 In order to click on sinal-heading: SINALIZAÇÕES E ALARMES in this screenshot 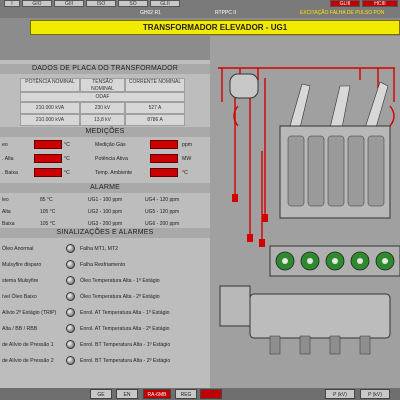, I will do `click(105, 233)`.